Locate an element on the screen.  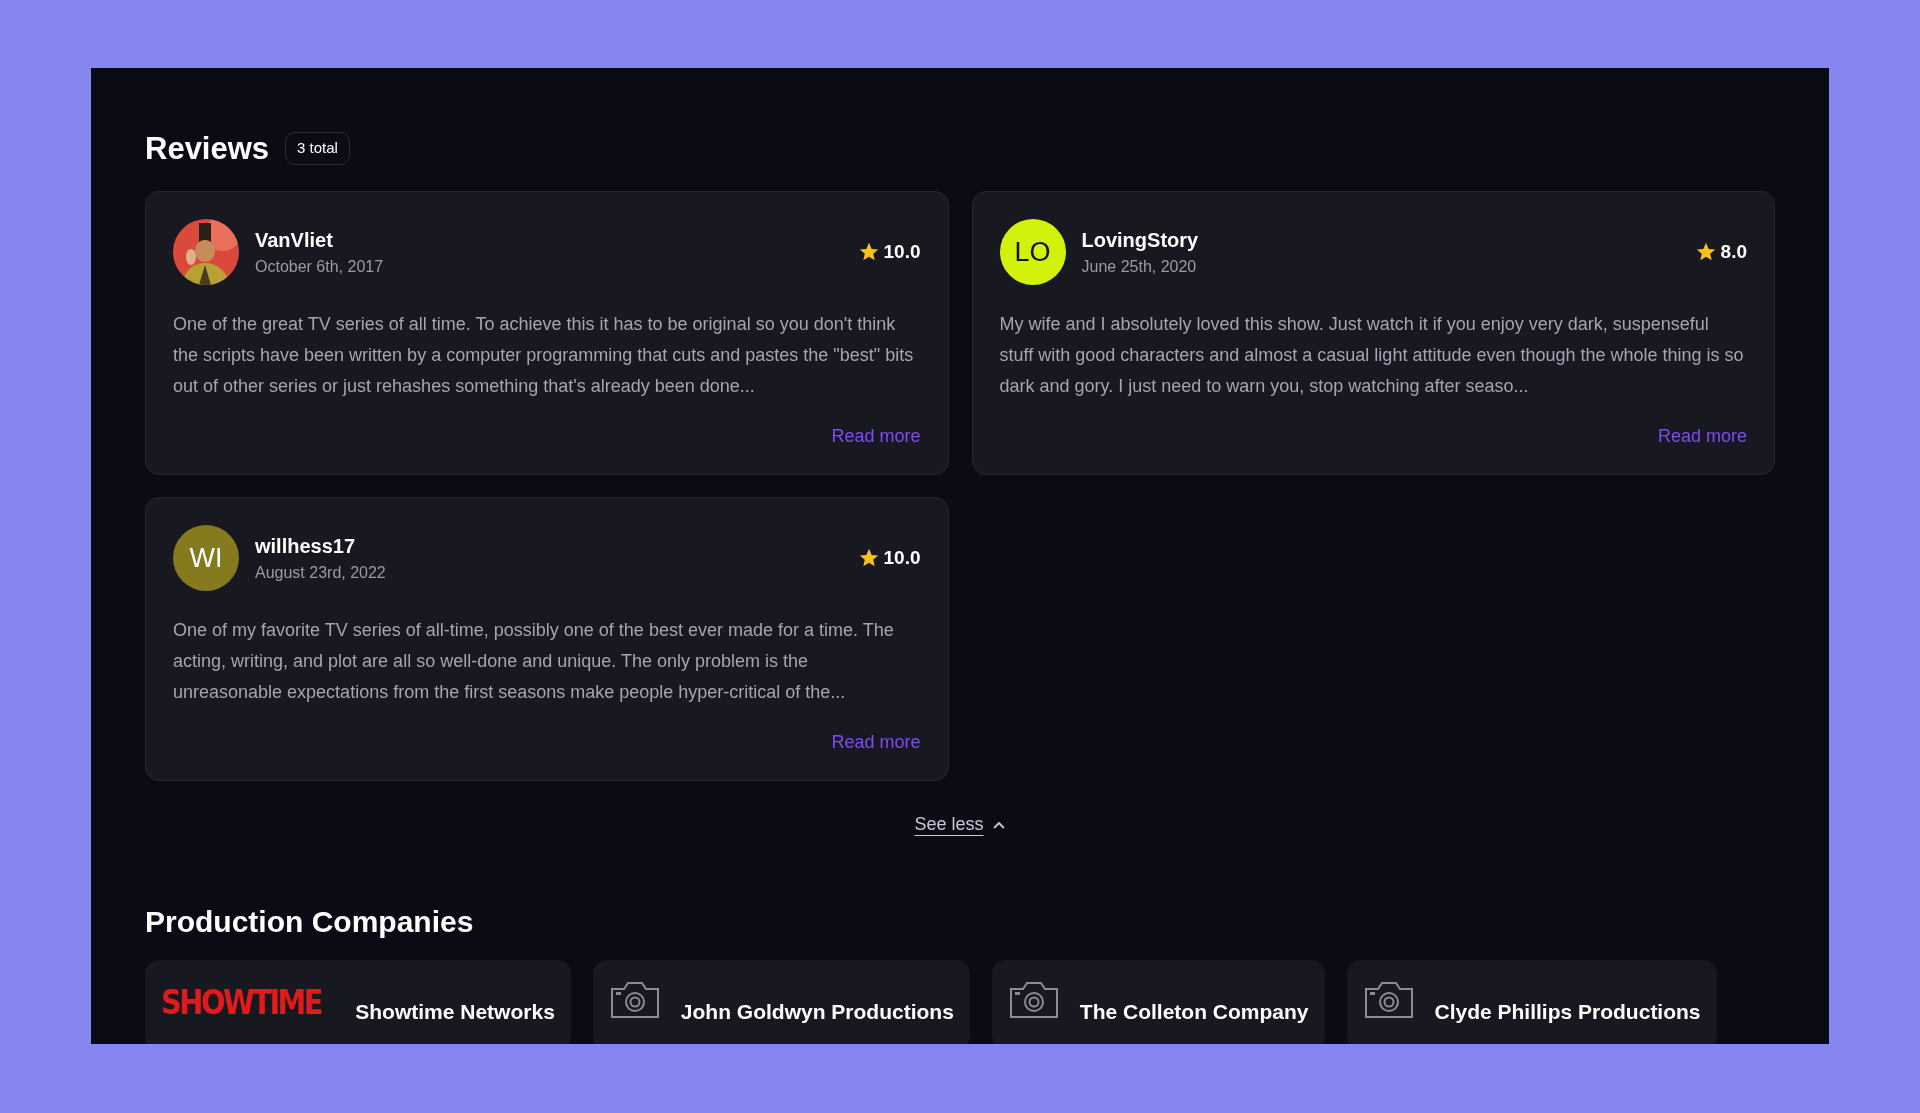
review-date: June 25th, 2020 is located at coordinates (1139, 267).